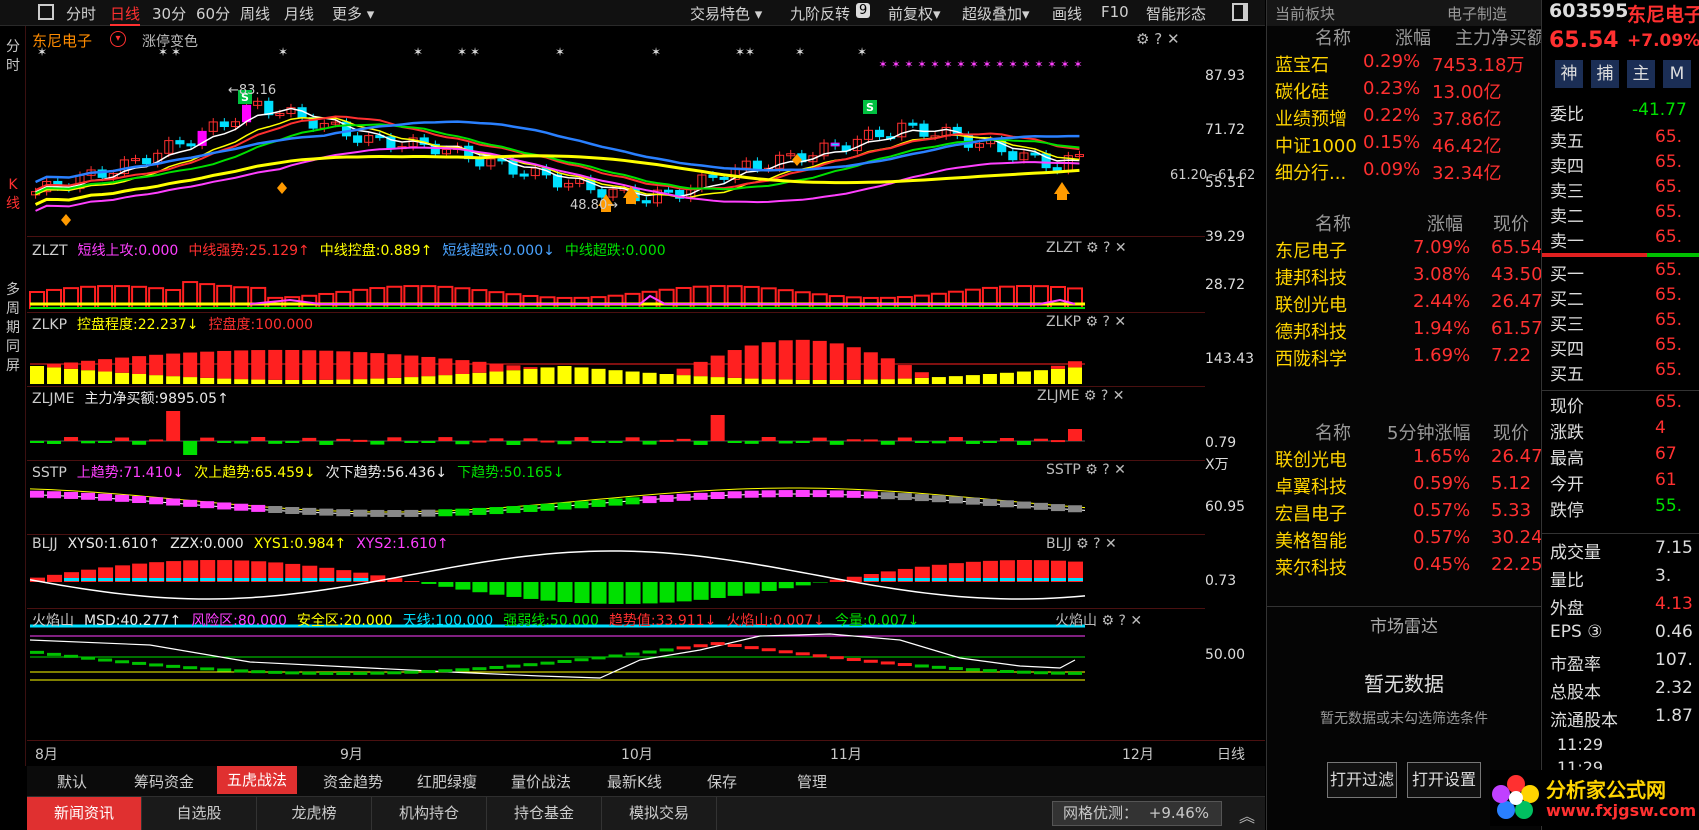 This screenshot has width=1699, height=830. Describe the element at coordinates (1477, 13) in the screenshot. I see `tab-electronic-mfg: 电子制造` at that location.